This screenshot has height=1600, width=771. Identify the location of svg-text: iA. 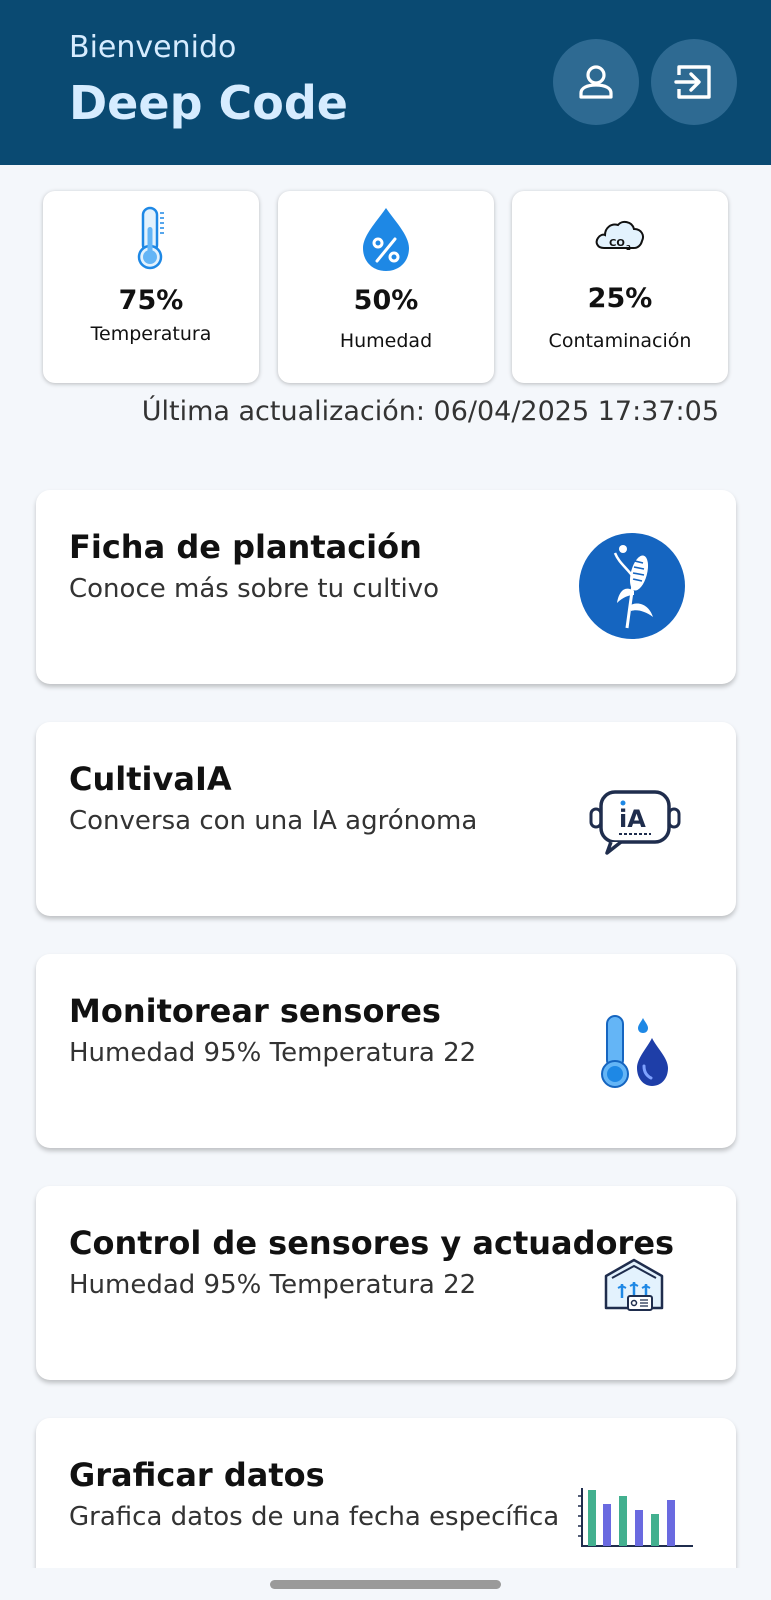
(632, 819).